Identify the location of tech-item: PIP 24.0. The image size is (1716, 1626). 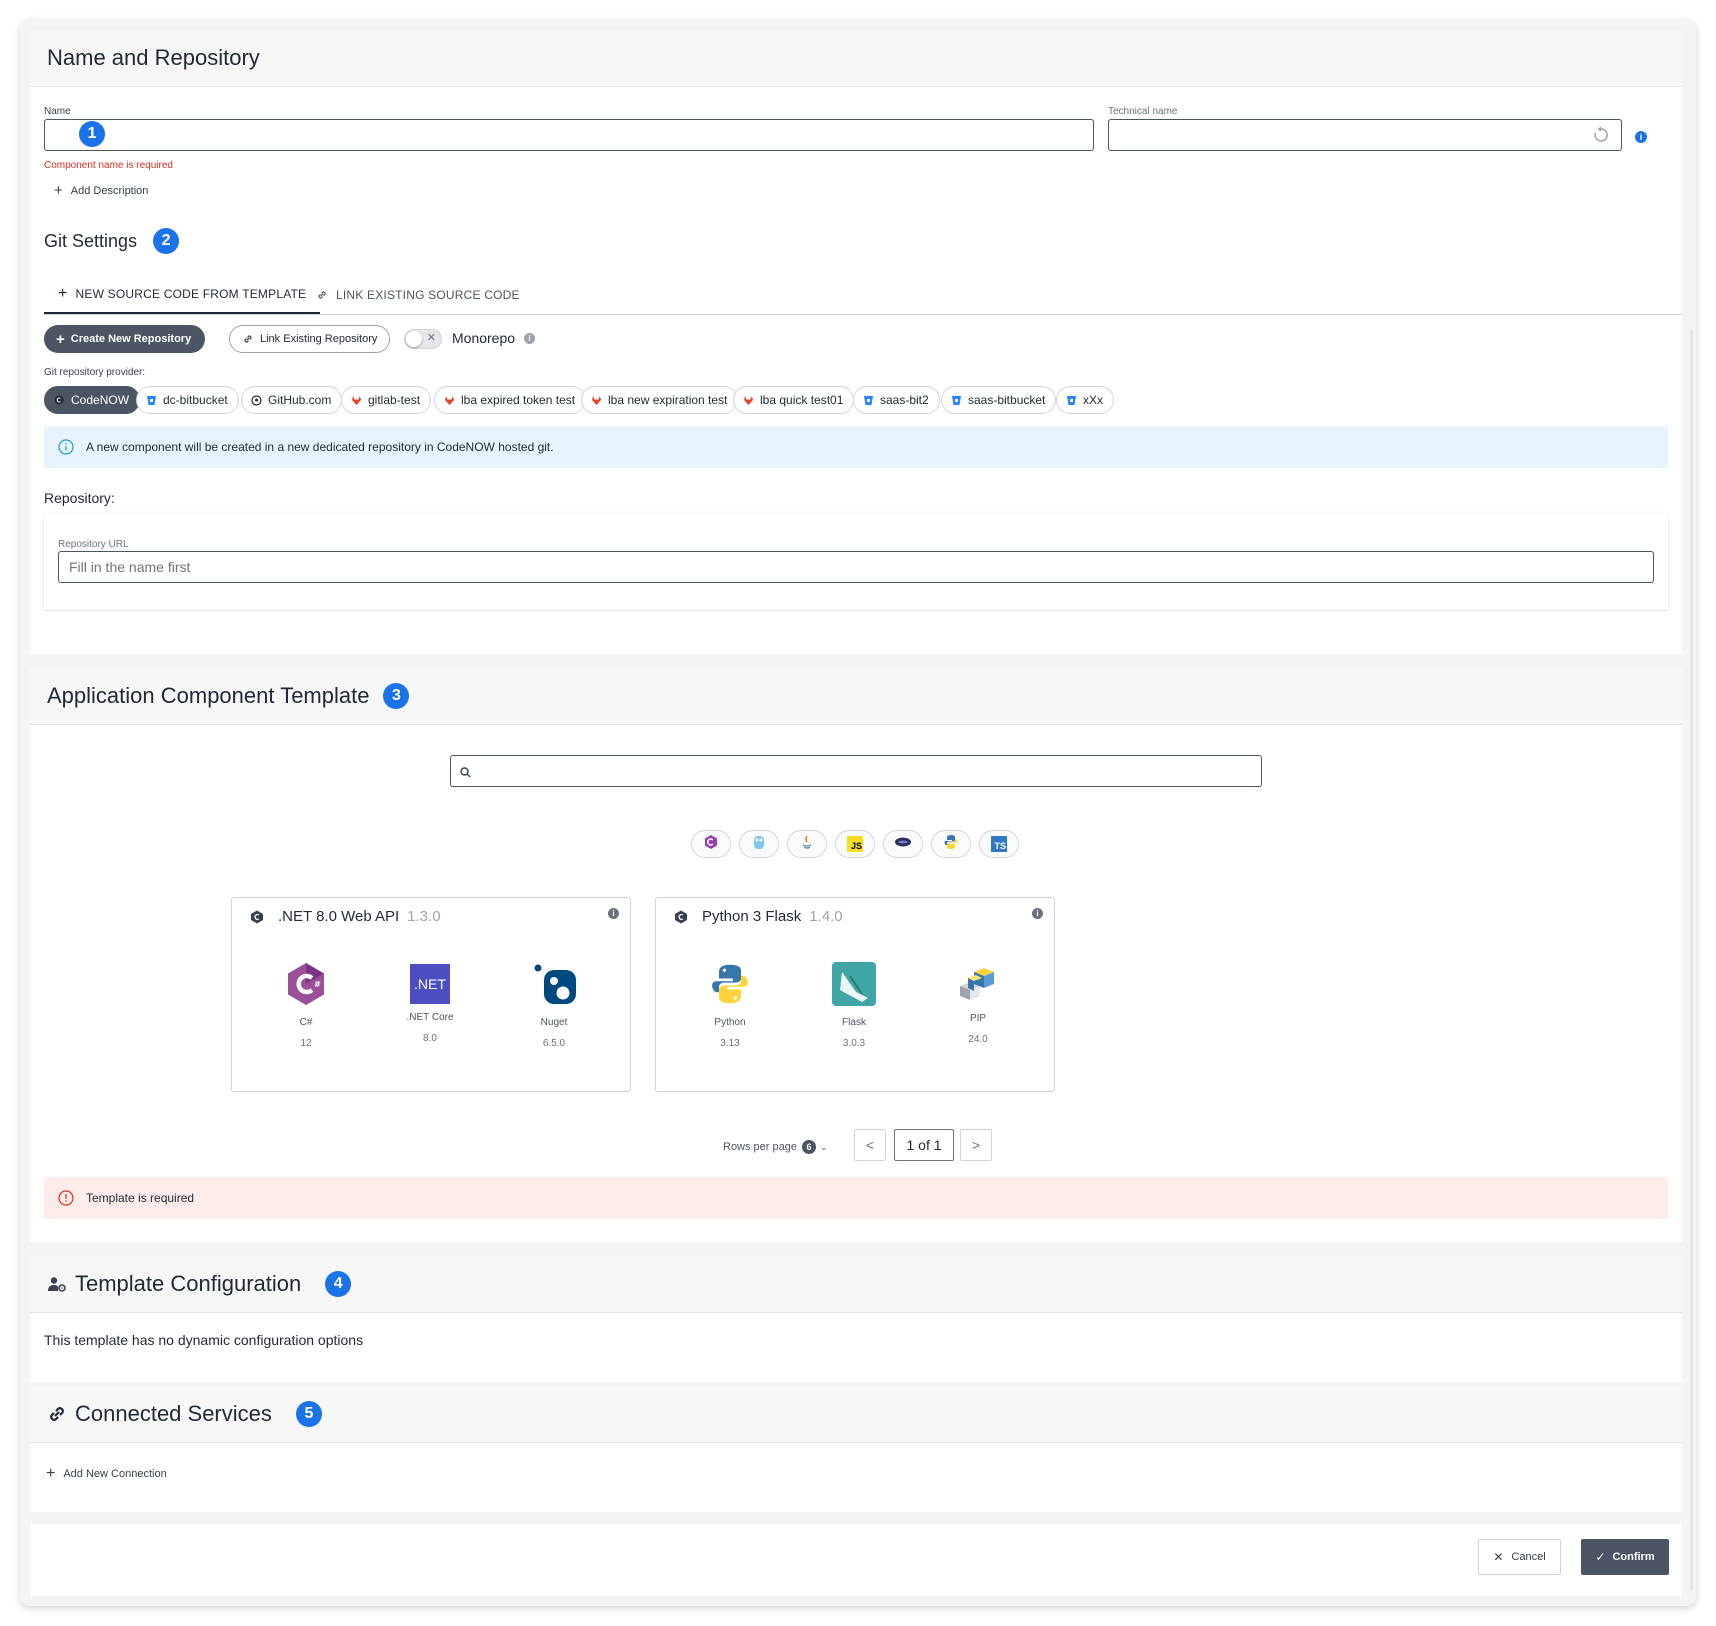
(978, 1003).